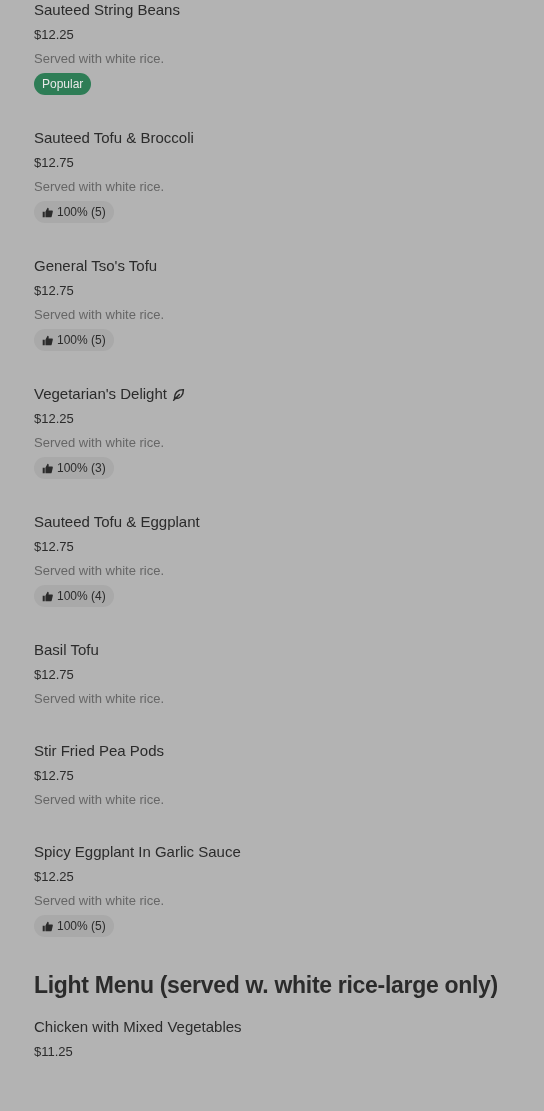 This screenshot has width=544, height=1111. What do you see at coordinates (107, 10) in the screenshot?
I see `item-name: Sauteed String Beans` at bounding box center [107, 10].